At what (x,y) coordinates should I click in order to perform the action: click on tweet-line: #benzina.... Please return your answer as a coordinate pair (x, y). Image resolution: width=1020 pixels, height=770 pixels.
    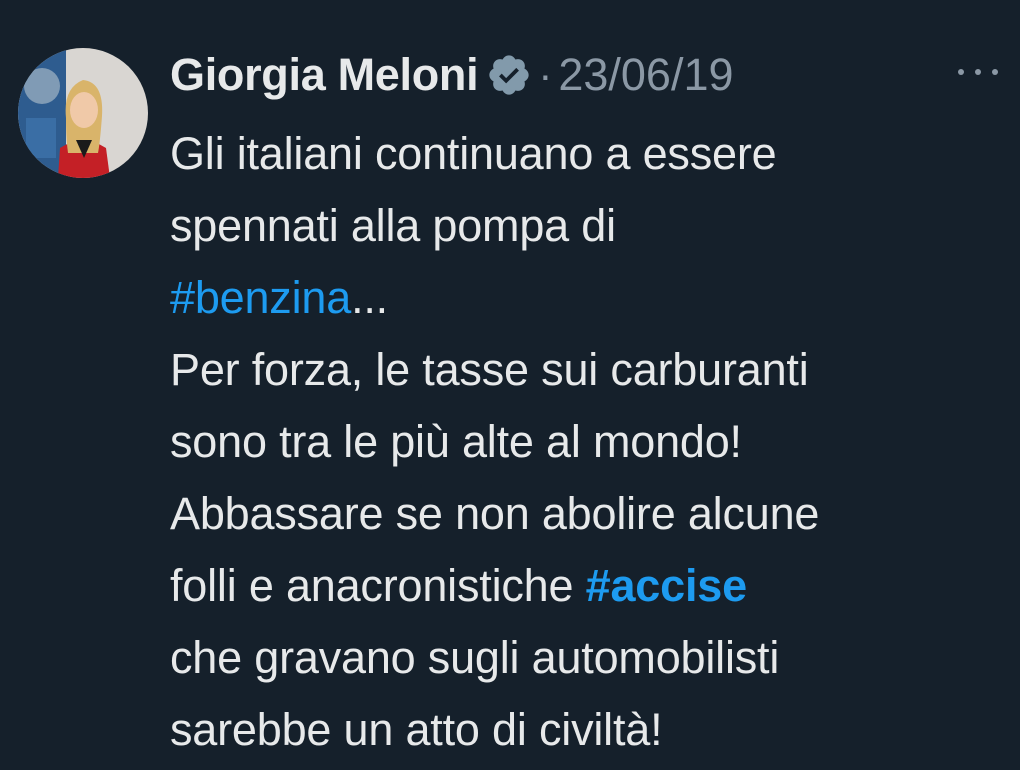
    Looking at the image, I should click on (587, 298).